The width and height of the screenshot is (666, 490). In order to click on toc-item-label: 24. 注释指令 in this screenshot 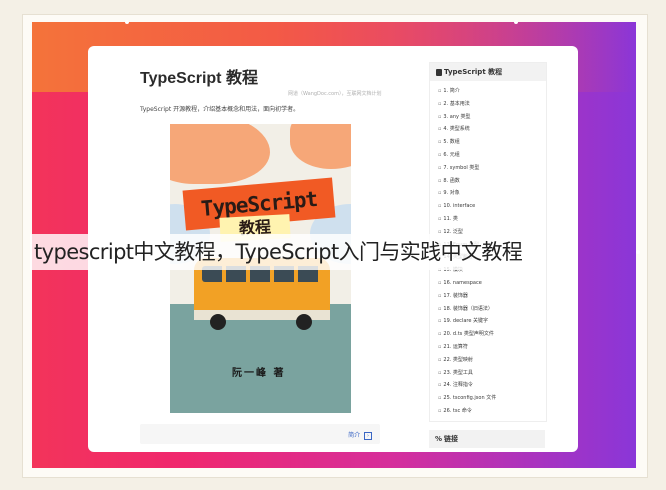, I will do `click(458, 385)`.